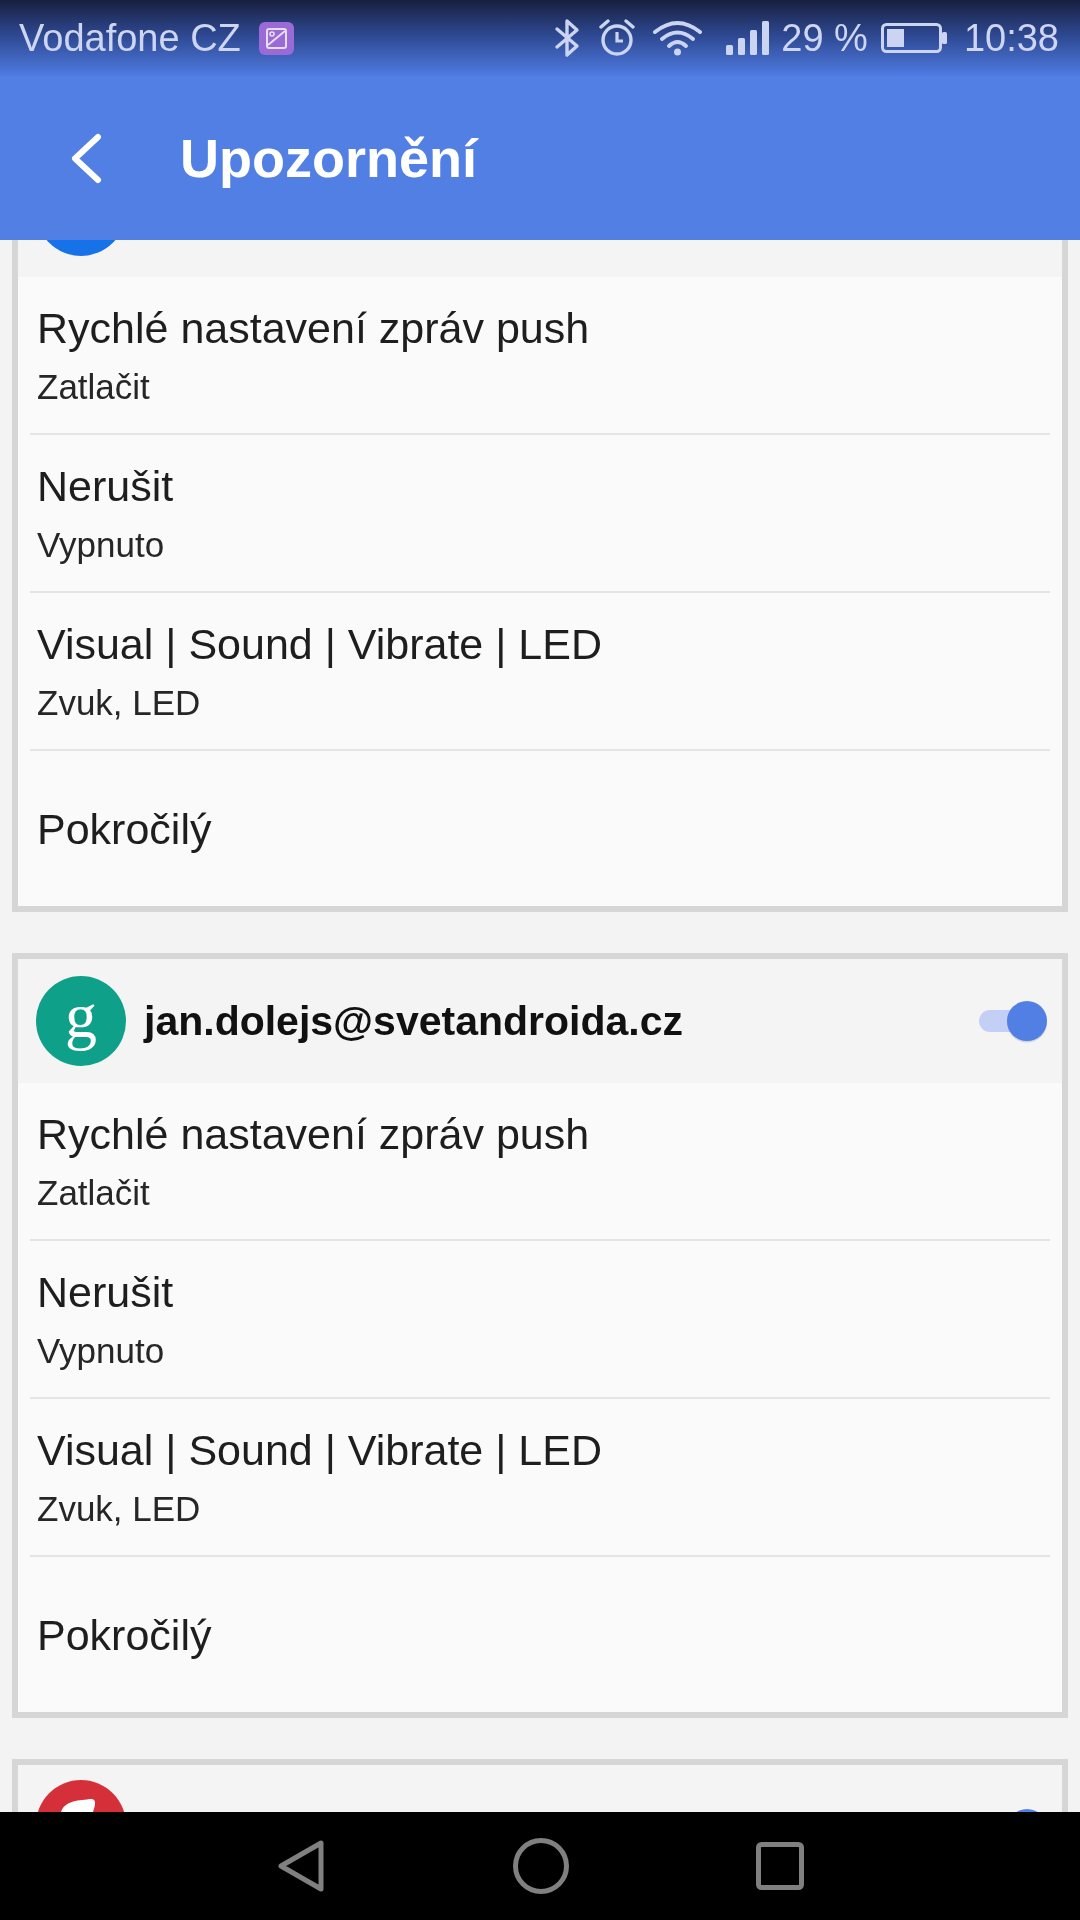 Image resolution: width=1080 pixels, height=1920 pixels. I want to click on clock-time: 10:38, so click(1011, 38).